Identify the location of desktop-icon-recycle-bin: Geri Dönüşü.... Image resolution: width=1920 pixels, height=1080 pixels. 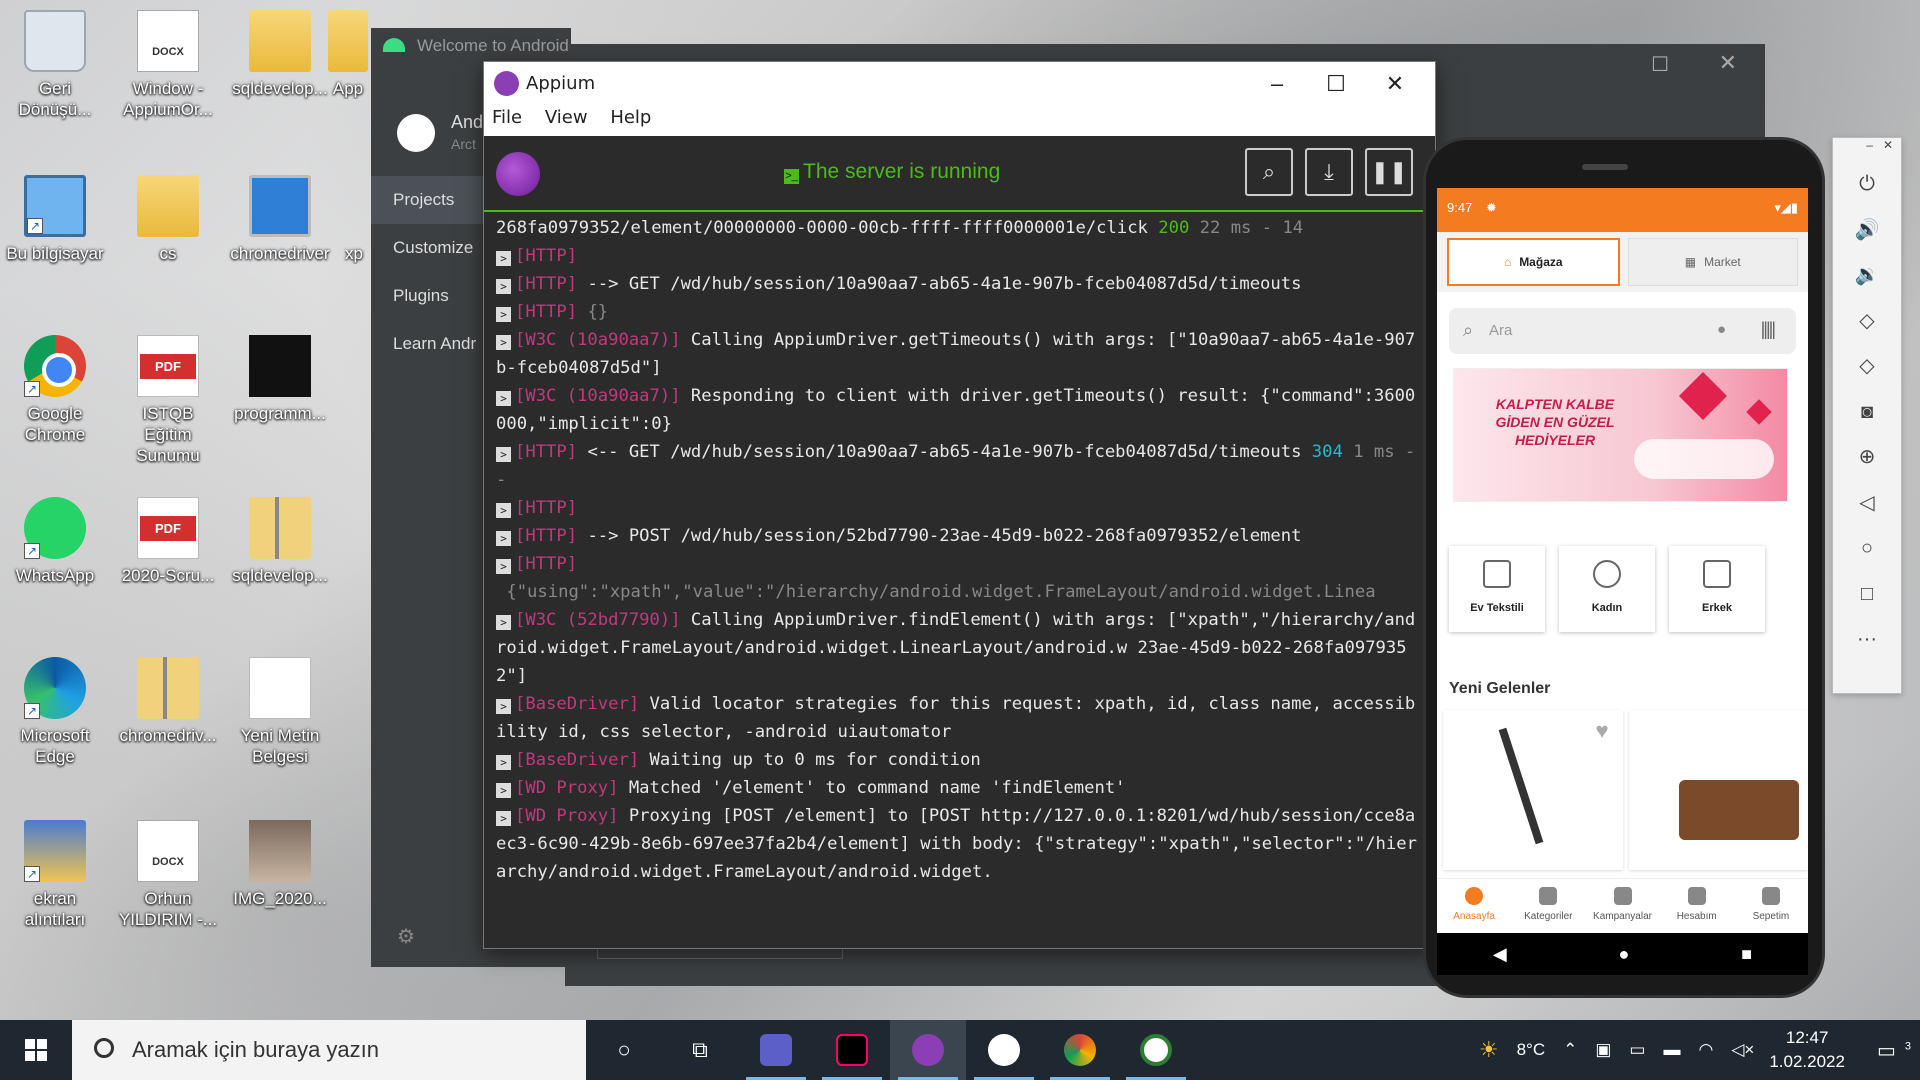
(55, 65).